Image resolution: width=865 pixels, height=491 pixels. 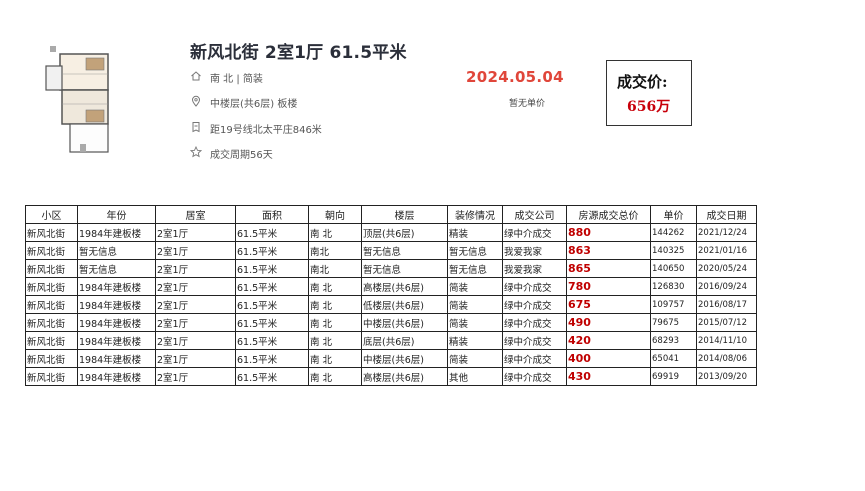 I want to click on date-cell: 2016/08/17, so click(x=726, y=304).